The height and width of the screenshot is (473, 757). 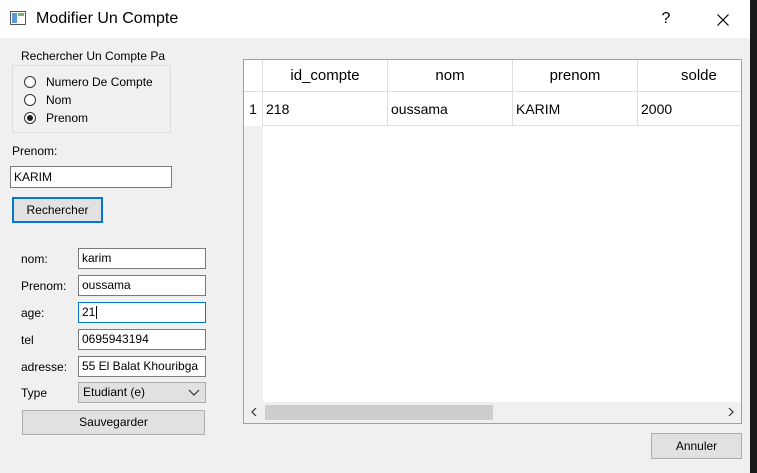 What do you see at coordinates (35, 151) in the screenshot?
I see `search-field-label: Prenom:` at bounding box center [35, 151].